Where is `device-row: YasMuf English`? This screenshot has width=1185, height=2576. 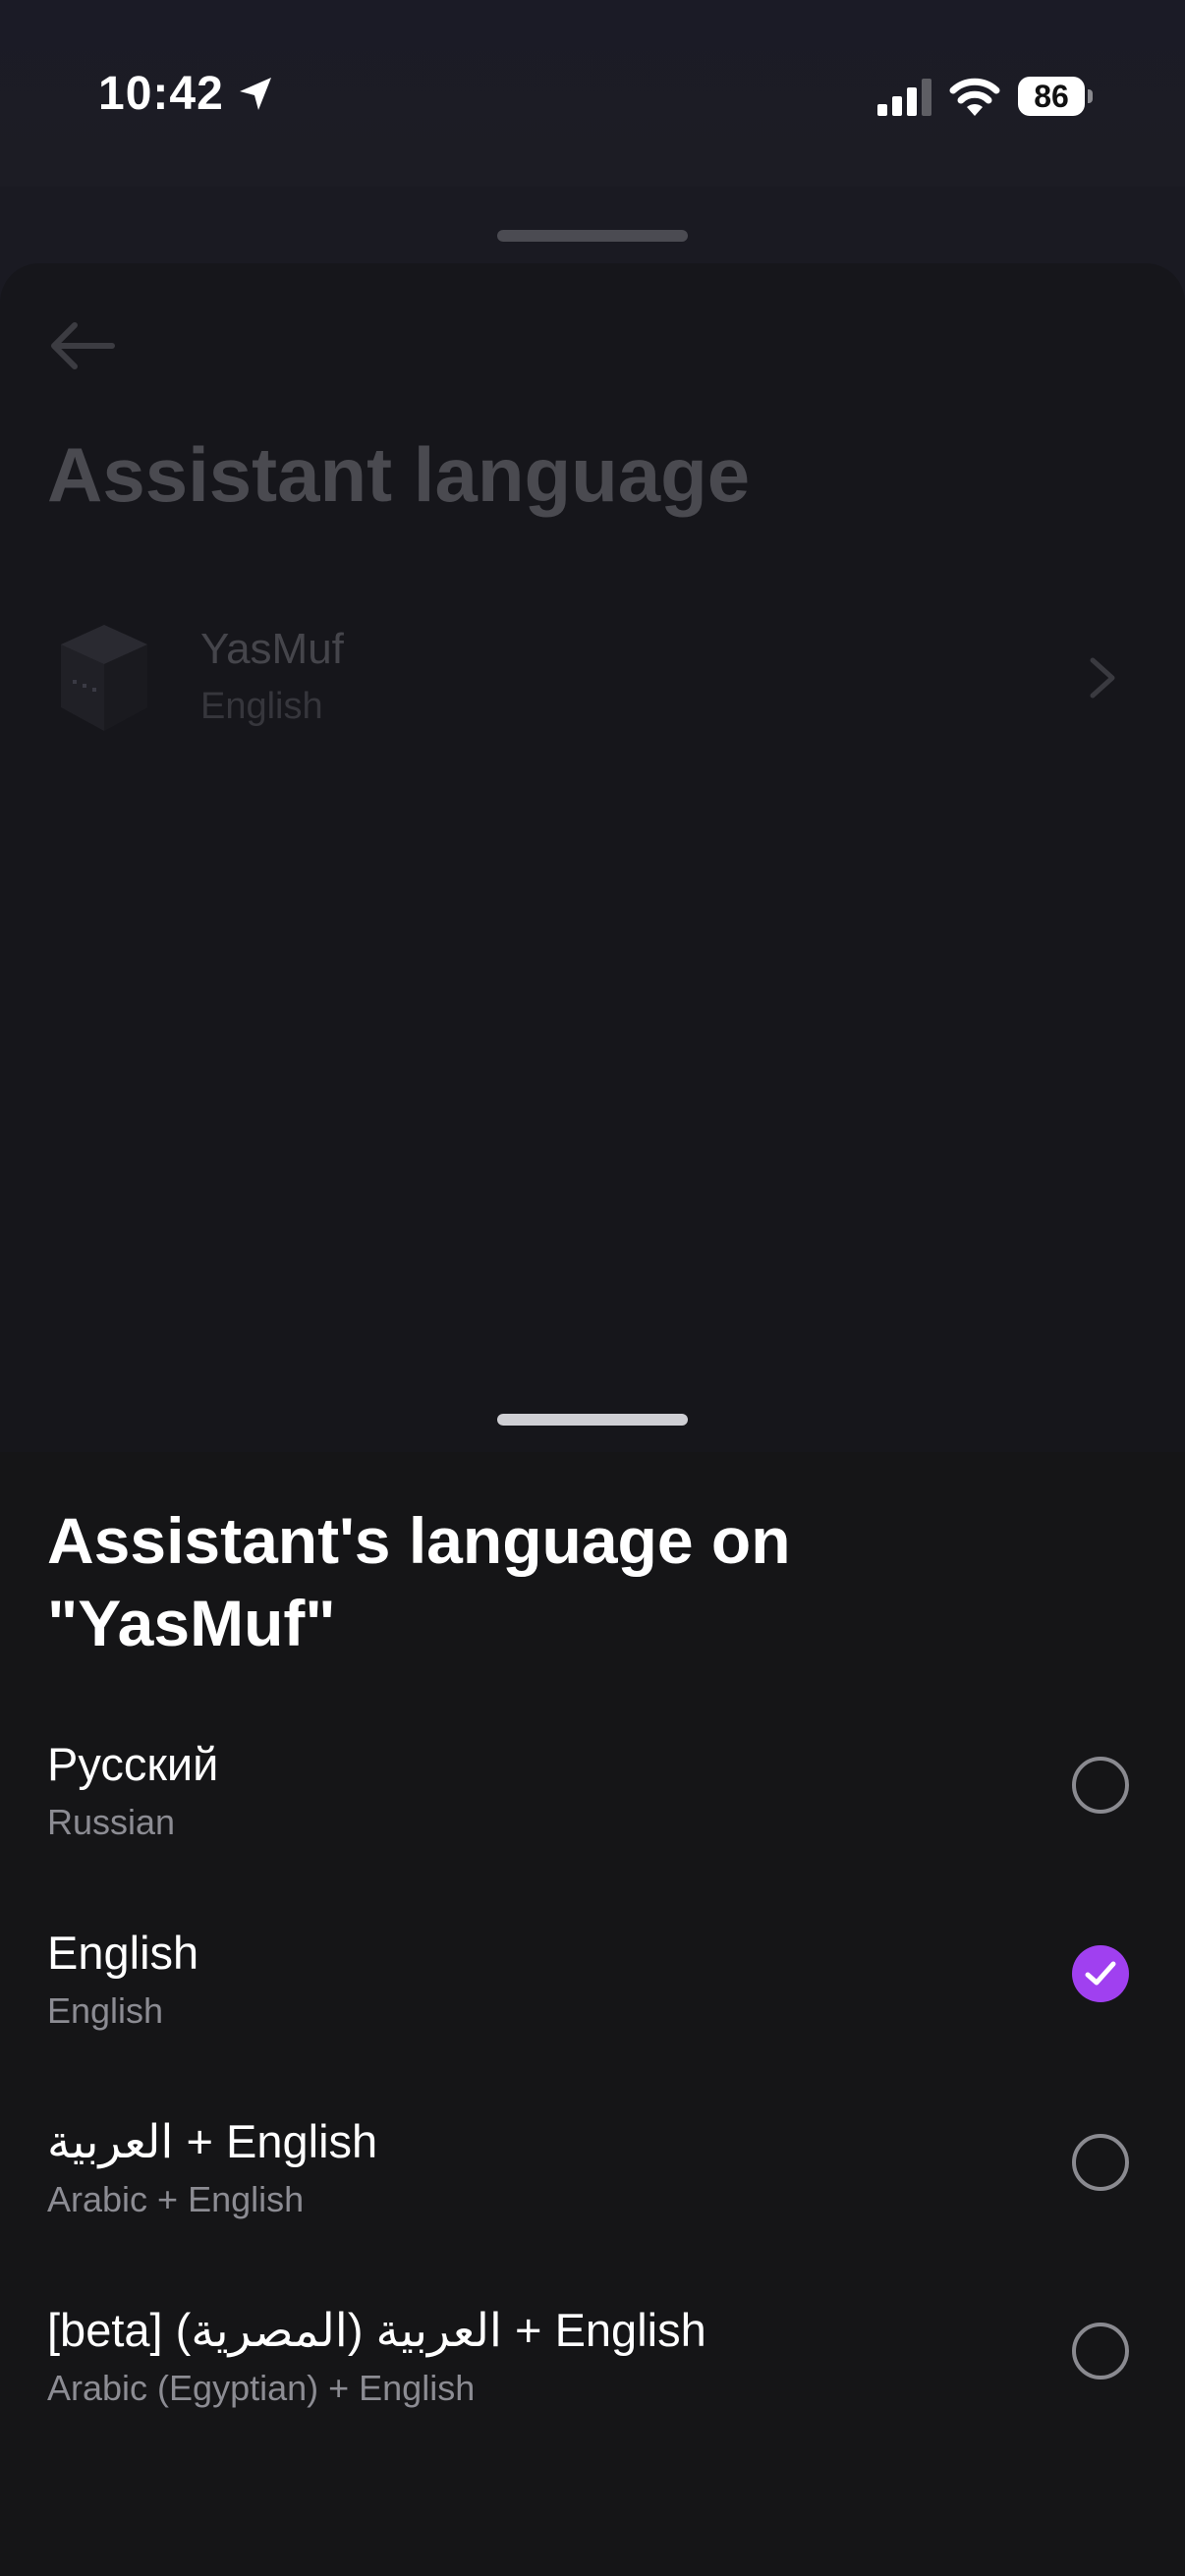 device-row: YasMuf English is located at coordinates (592, 677).